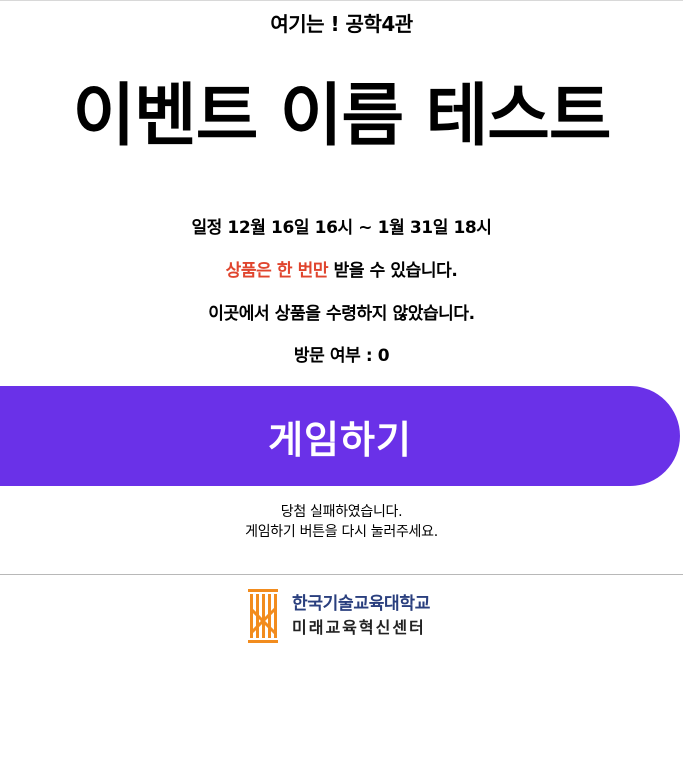 This screenshot has height=768, width=683. Describe the element at coordinates (340, 436) in the screenshot. I see `play-game-button: 게임하기` at that location.